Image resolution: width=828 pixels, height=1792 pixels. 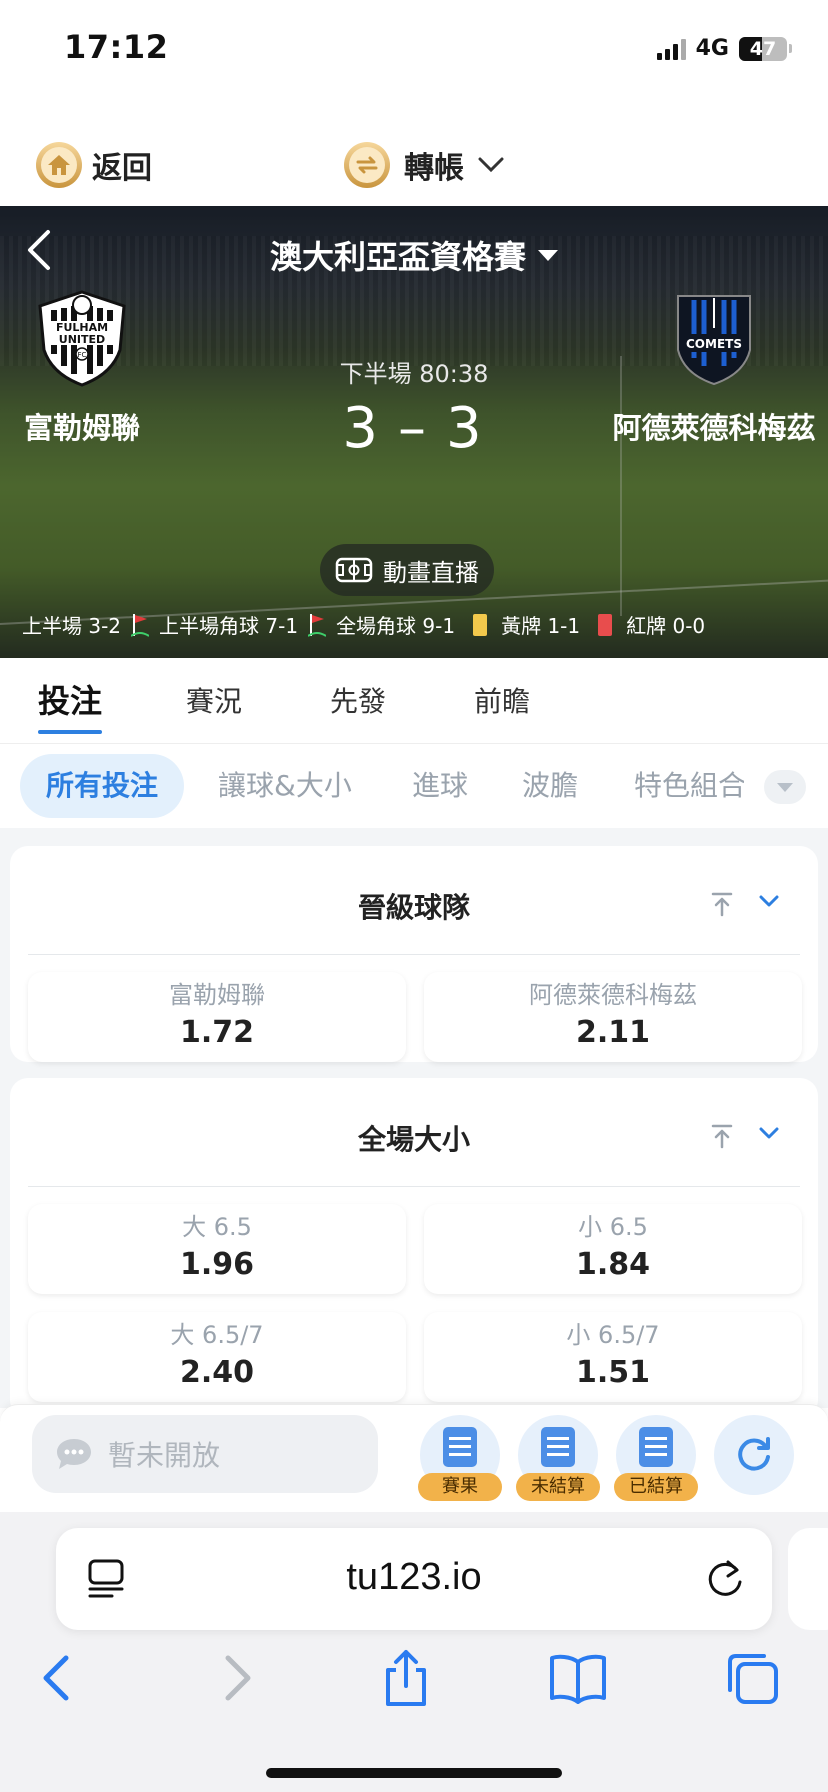 I want to click on odds-label: 大 6.5, so click(x=217, y=1227).